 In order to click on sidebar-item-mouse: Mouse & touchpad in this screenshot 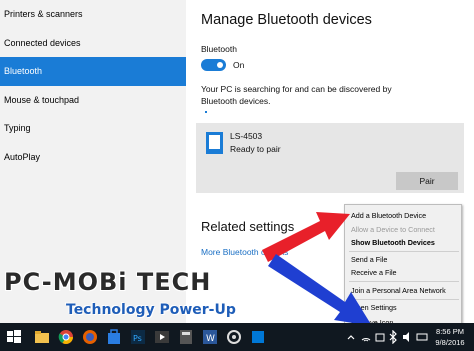, I will do `click(93, 100)`.